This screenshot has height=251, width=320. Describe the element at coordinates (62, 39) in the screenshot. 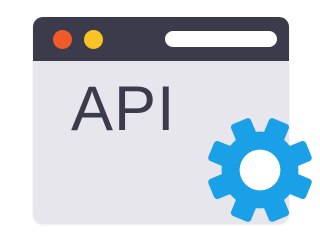

I see `close-dot-icon` at that location.